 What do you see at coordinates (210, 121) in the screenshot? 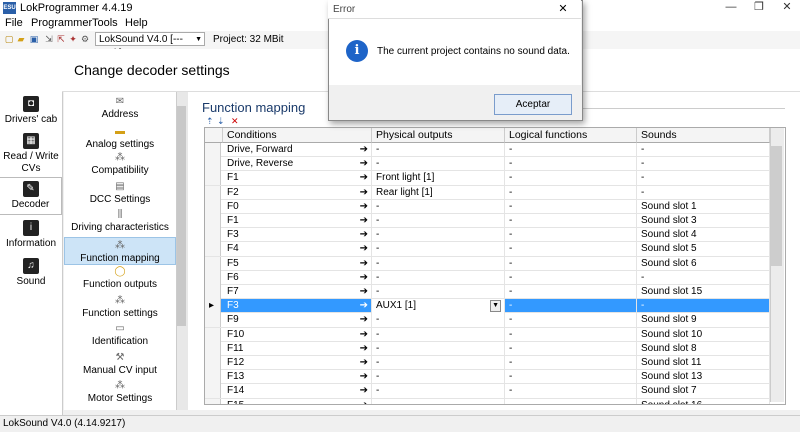
I see `move-up-icon: ⇡` at bounding box center [210, 121].